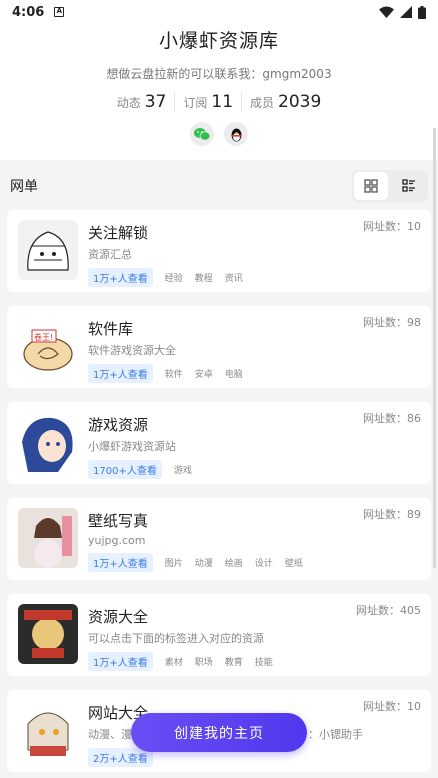 The image size is (438, 778). What do you see at coordinates (174, 661) in the screenshot?
I see `tag: 素材` at bounding box center [174, 661].